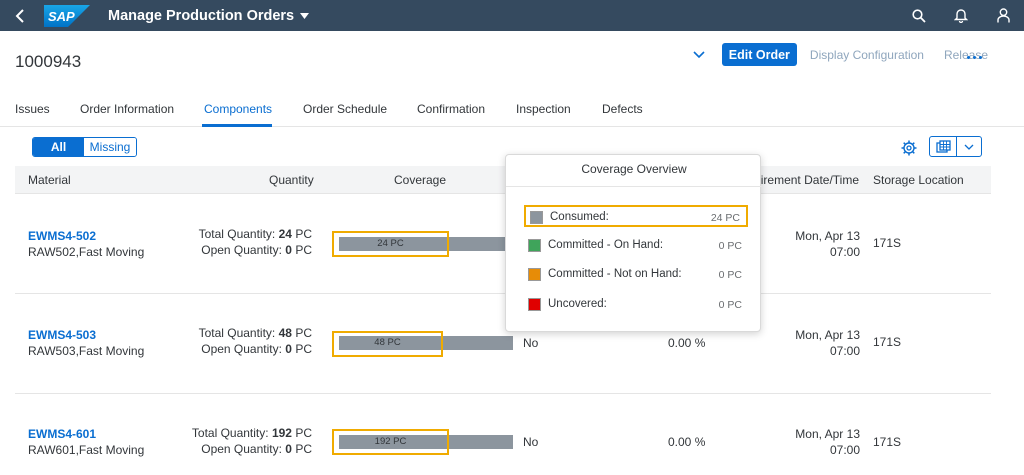 The image size is (1024, 475). What do you see at coordinates (577, 304) in the screenshot?
I see `legend-label: Uncovered:` at bounding box center [577, 304].